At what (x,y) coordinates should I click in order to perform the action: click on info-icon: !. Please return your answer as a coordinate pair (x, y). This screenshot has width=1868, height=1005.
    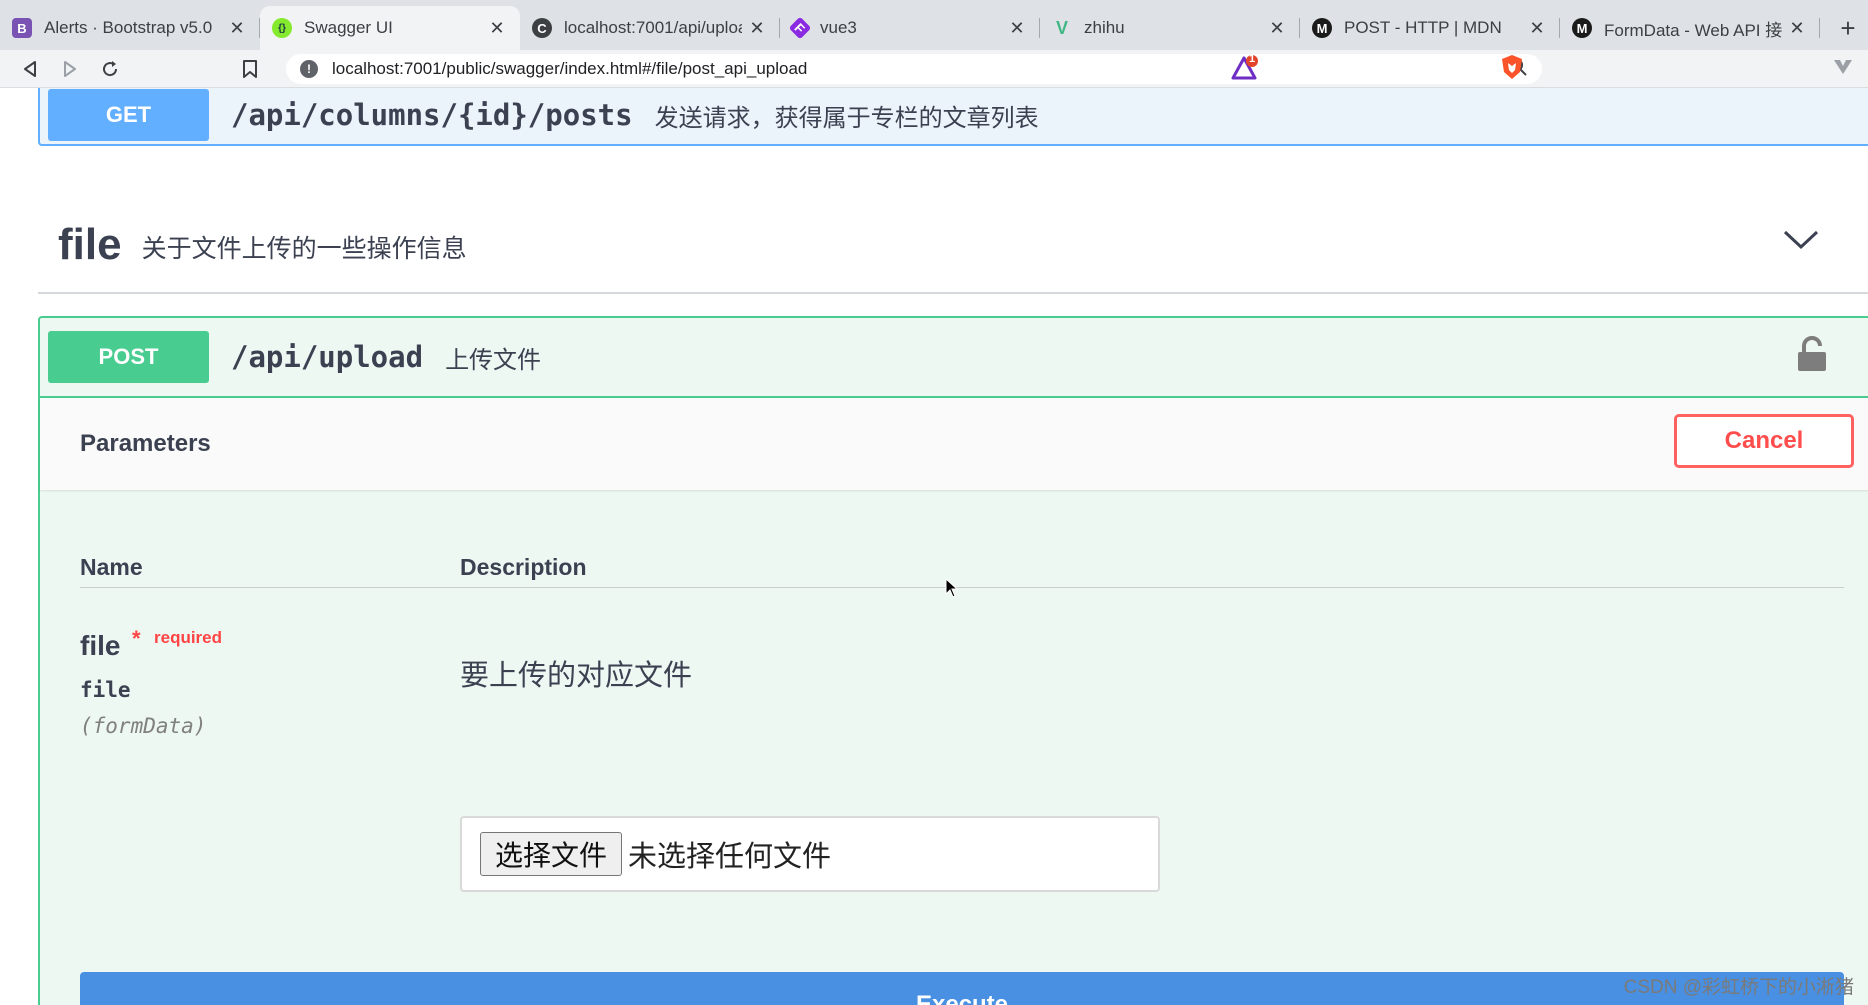
    Looking at the image, I should click on (309, 69).